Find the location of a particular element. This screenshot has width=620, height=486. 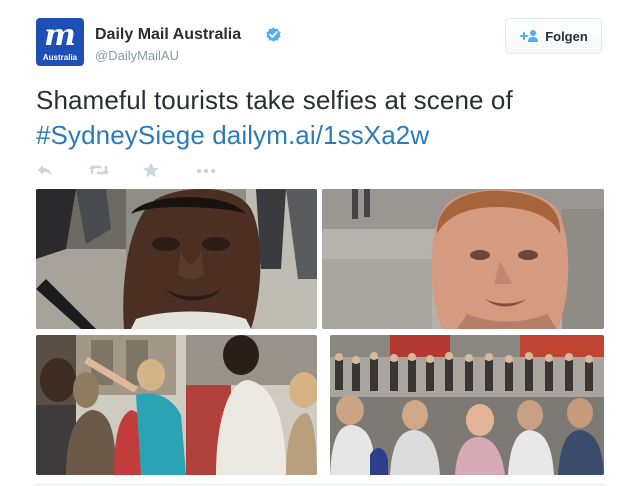

reply-button is located at coordinates (47, 171).